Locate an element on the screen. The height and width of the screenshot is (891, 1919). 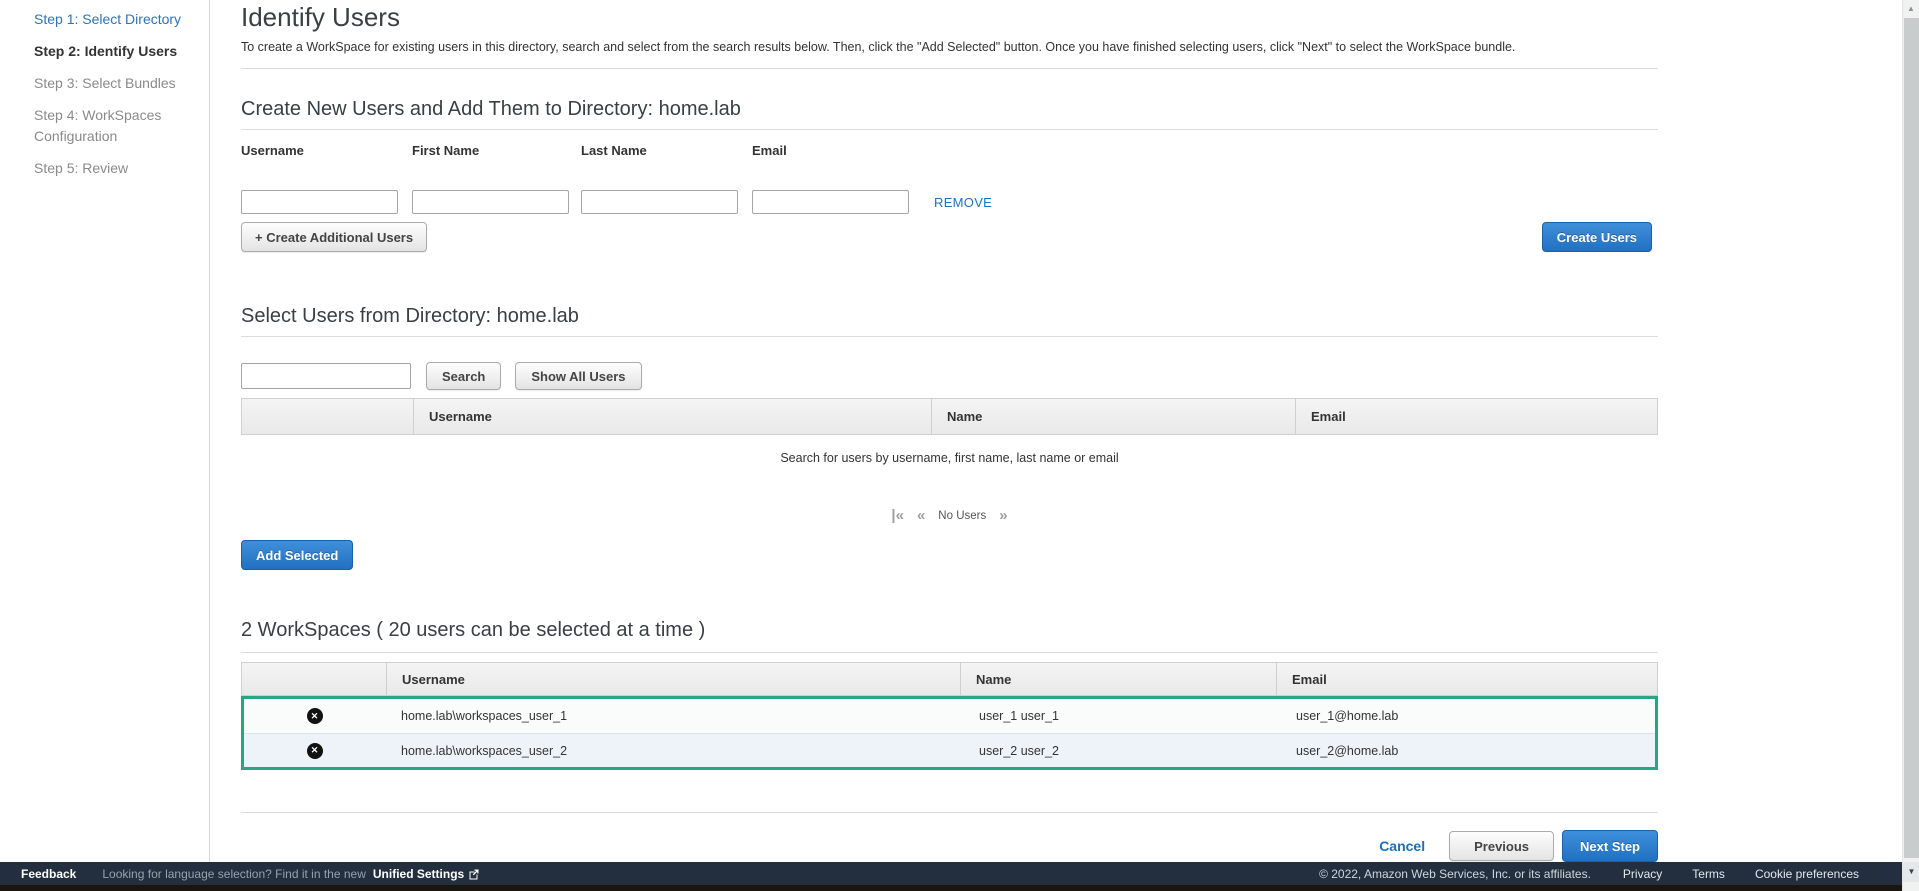
external-link-icon is located at coordinates (474, 874).